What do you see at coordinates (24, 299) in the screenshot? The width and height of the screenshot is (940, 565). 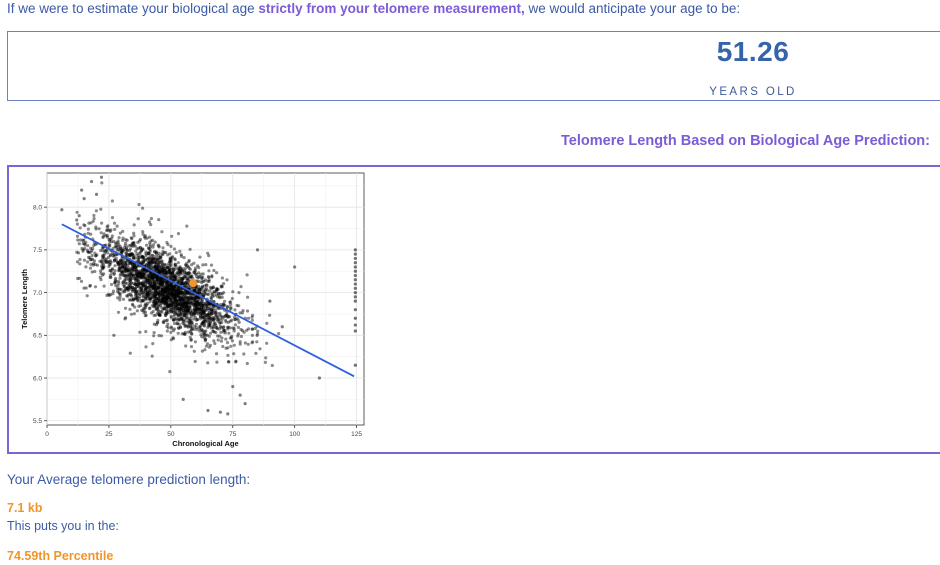 I see `y-axis-label: Telomere Length` at bounding box center [24, 299].